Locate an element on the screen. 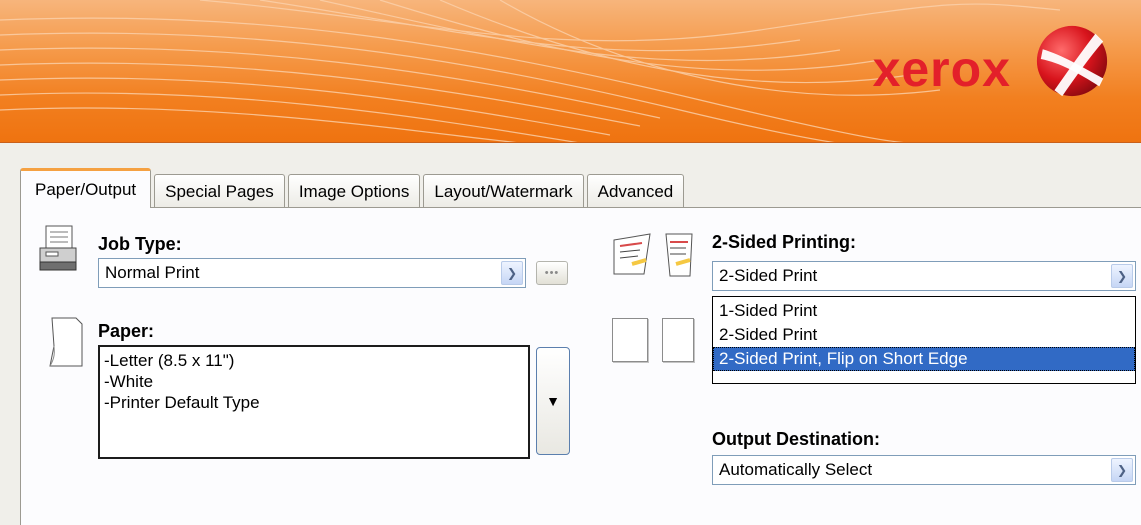 The width and height of the screenshot is (1141, 525). output-destination-select: Automatically Select ❯ is located at coordinates (924, 470).